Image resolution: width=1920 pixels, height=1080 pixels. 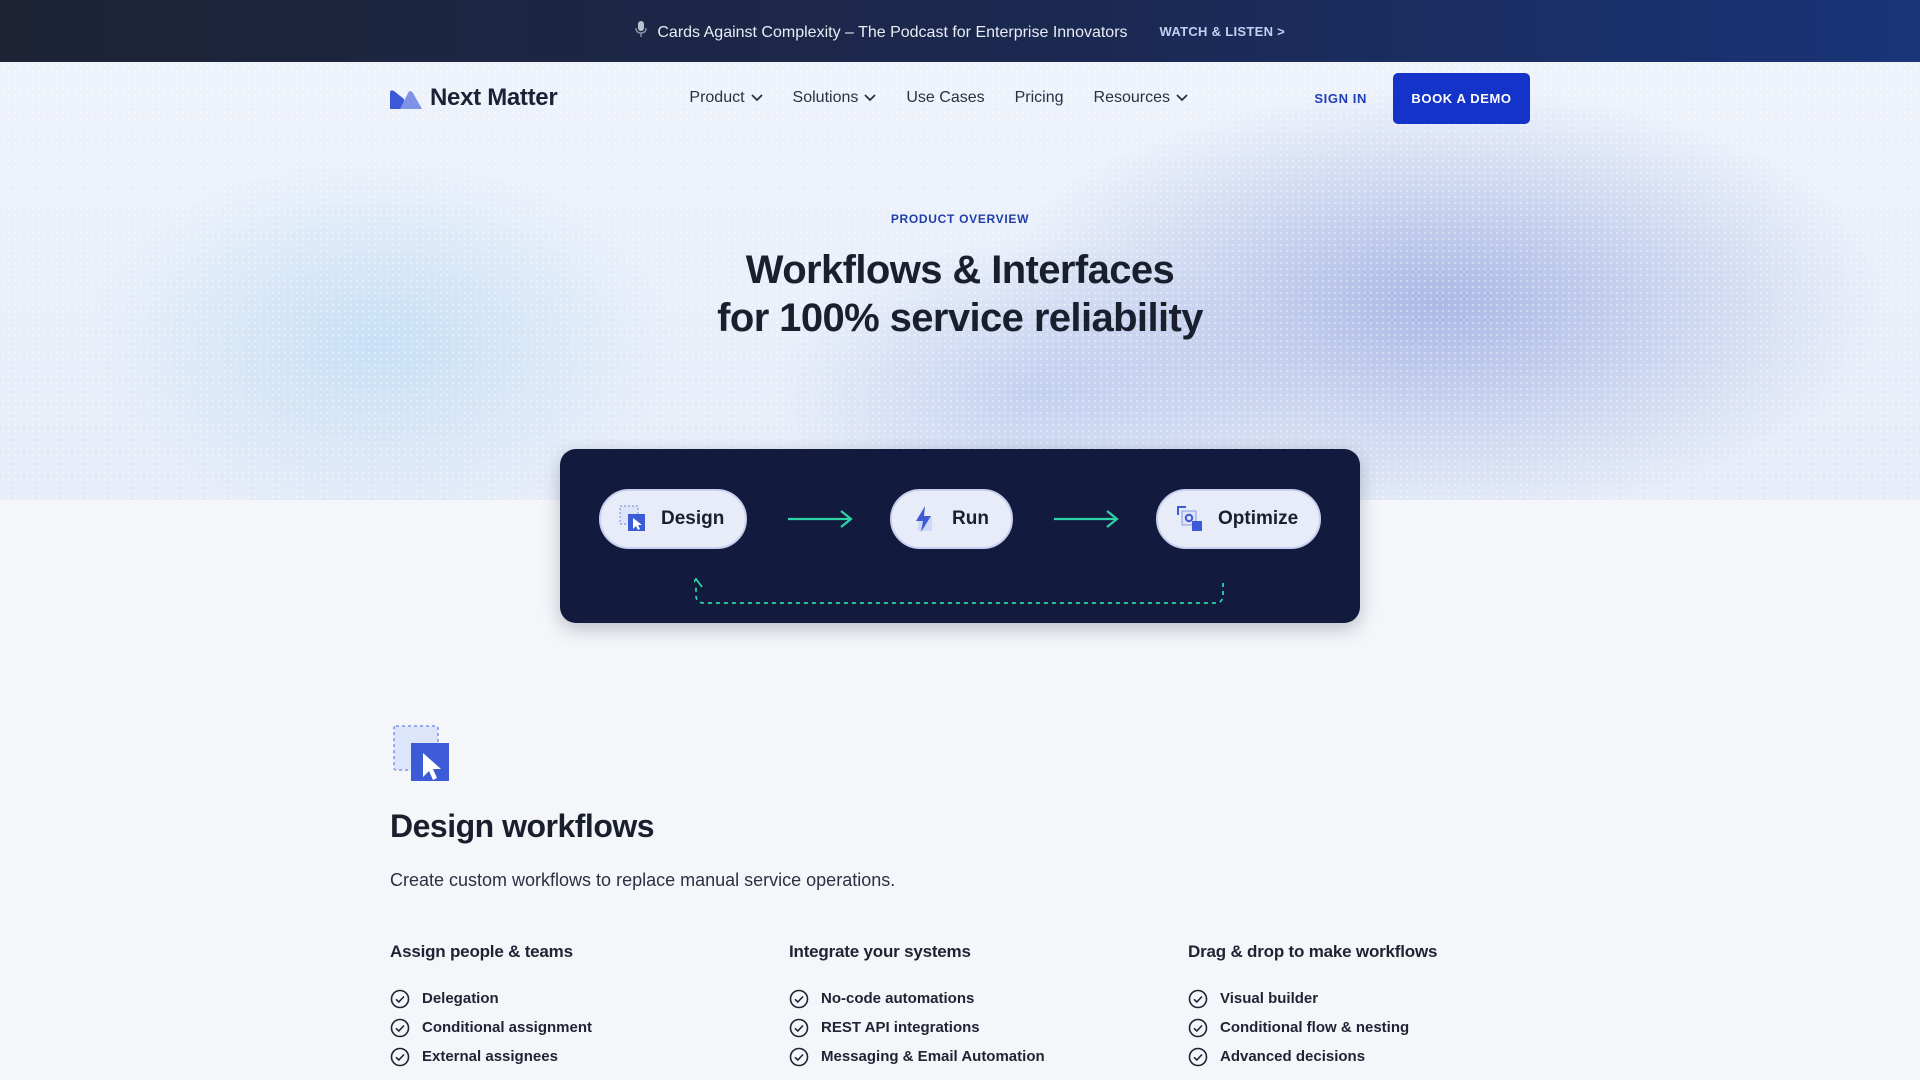 I want to click on feature-item-label: External assignees, so click(x=490, y=1056).